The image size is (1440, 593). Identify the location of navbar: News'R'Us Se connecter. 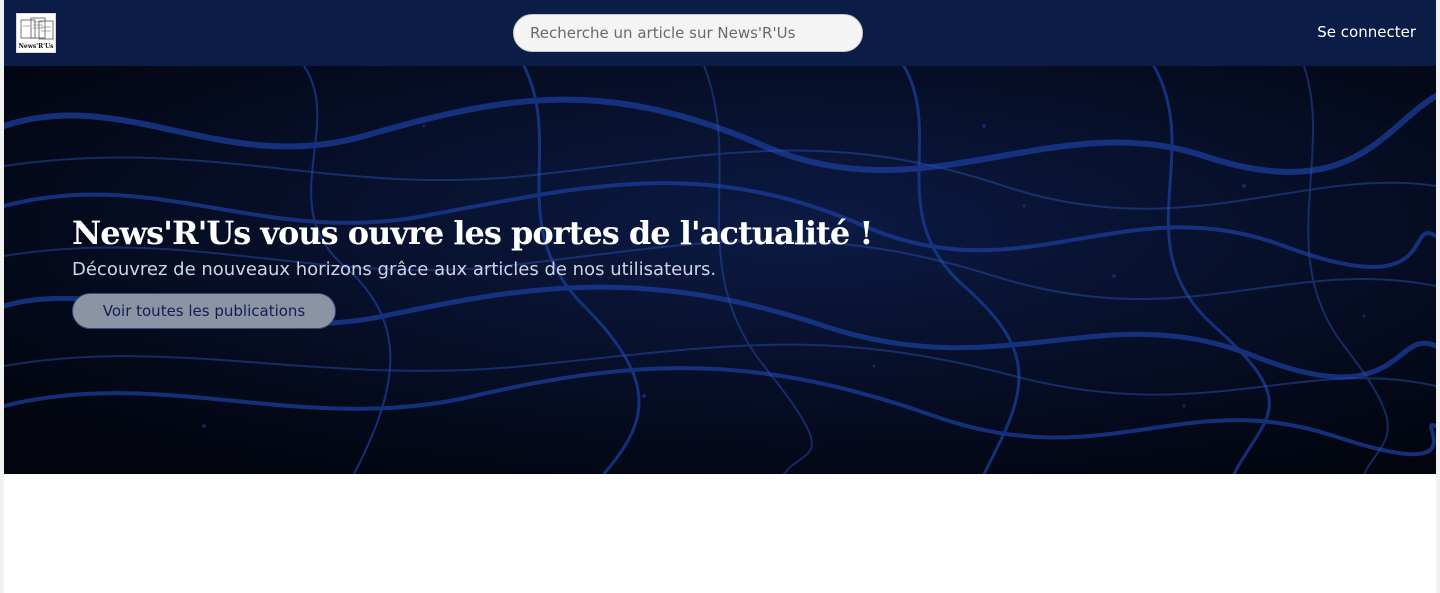
(720, 33).